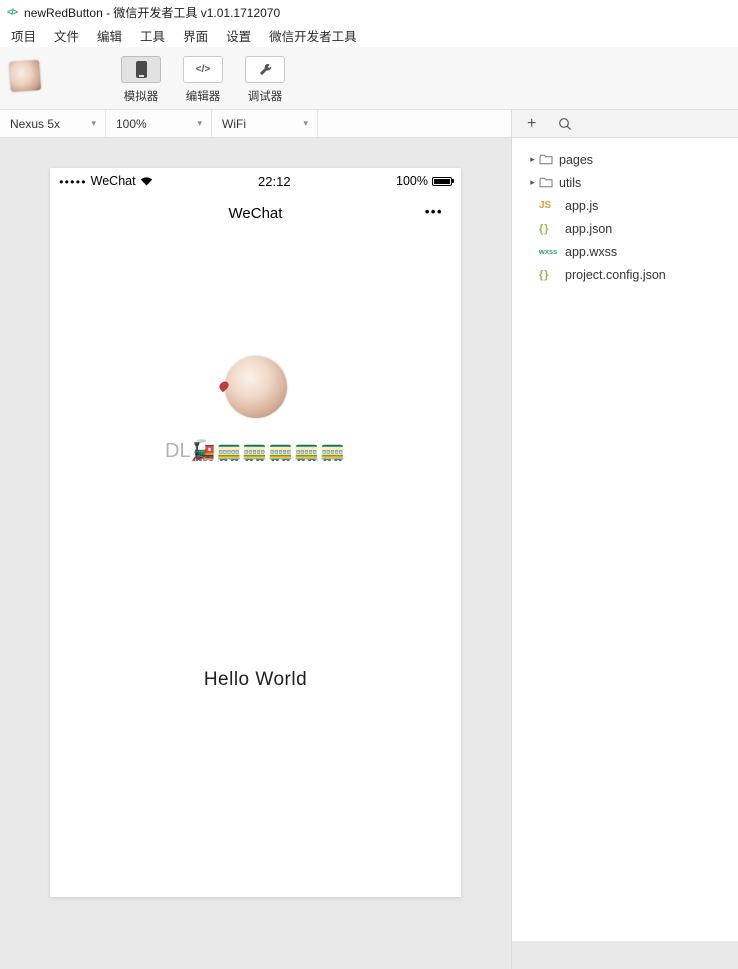 This screenshot has height=969, width=738. What do you see at coordinates (545, 205) in the screenshot?
I see `js-file-icon: JS` at bounding box center [545, 205].